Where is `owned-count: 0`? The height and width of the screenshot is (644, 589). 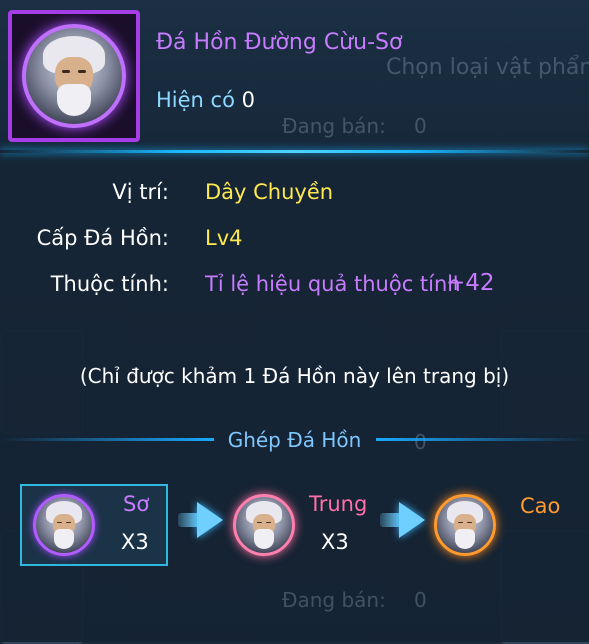
owned-count: 0 is located at coordinates (248, 100).